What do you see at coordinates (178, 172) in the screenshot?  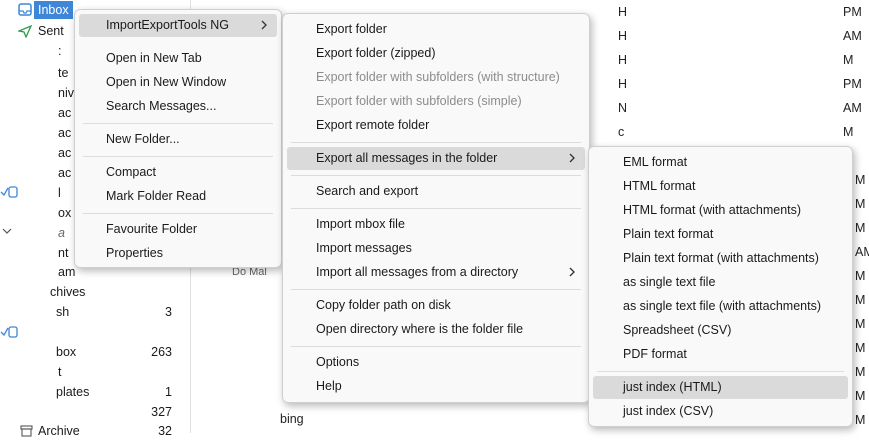 I see `menu-item-compact: Compact` at bounding box center [178, 172].